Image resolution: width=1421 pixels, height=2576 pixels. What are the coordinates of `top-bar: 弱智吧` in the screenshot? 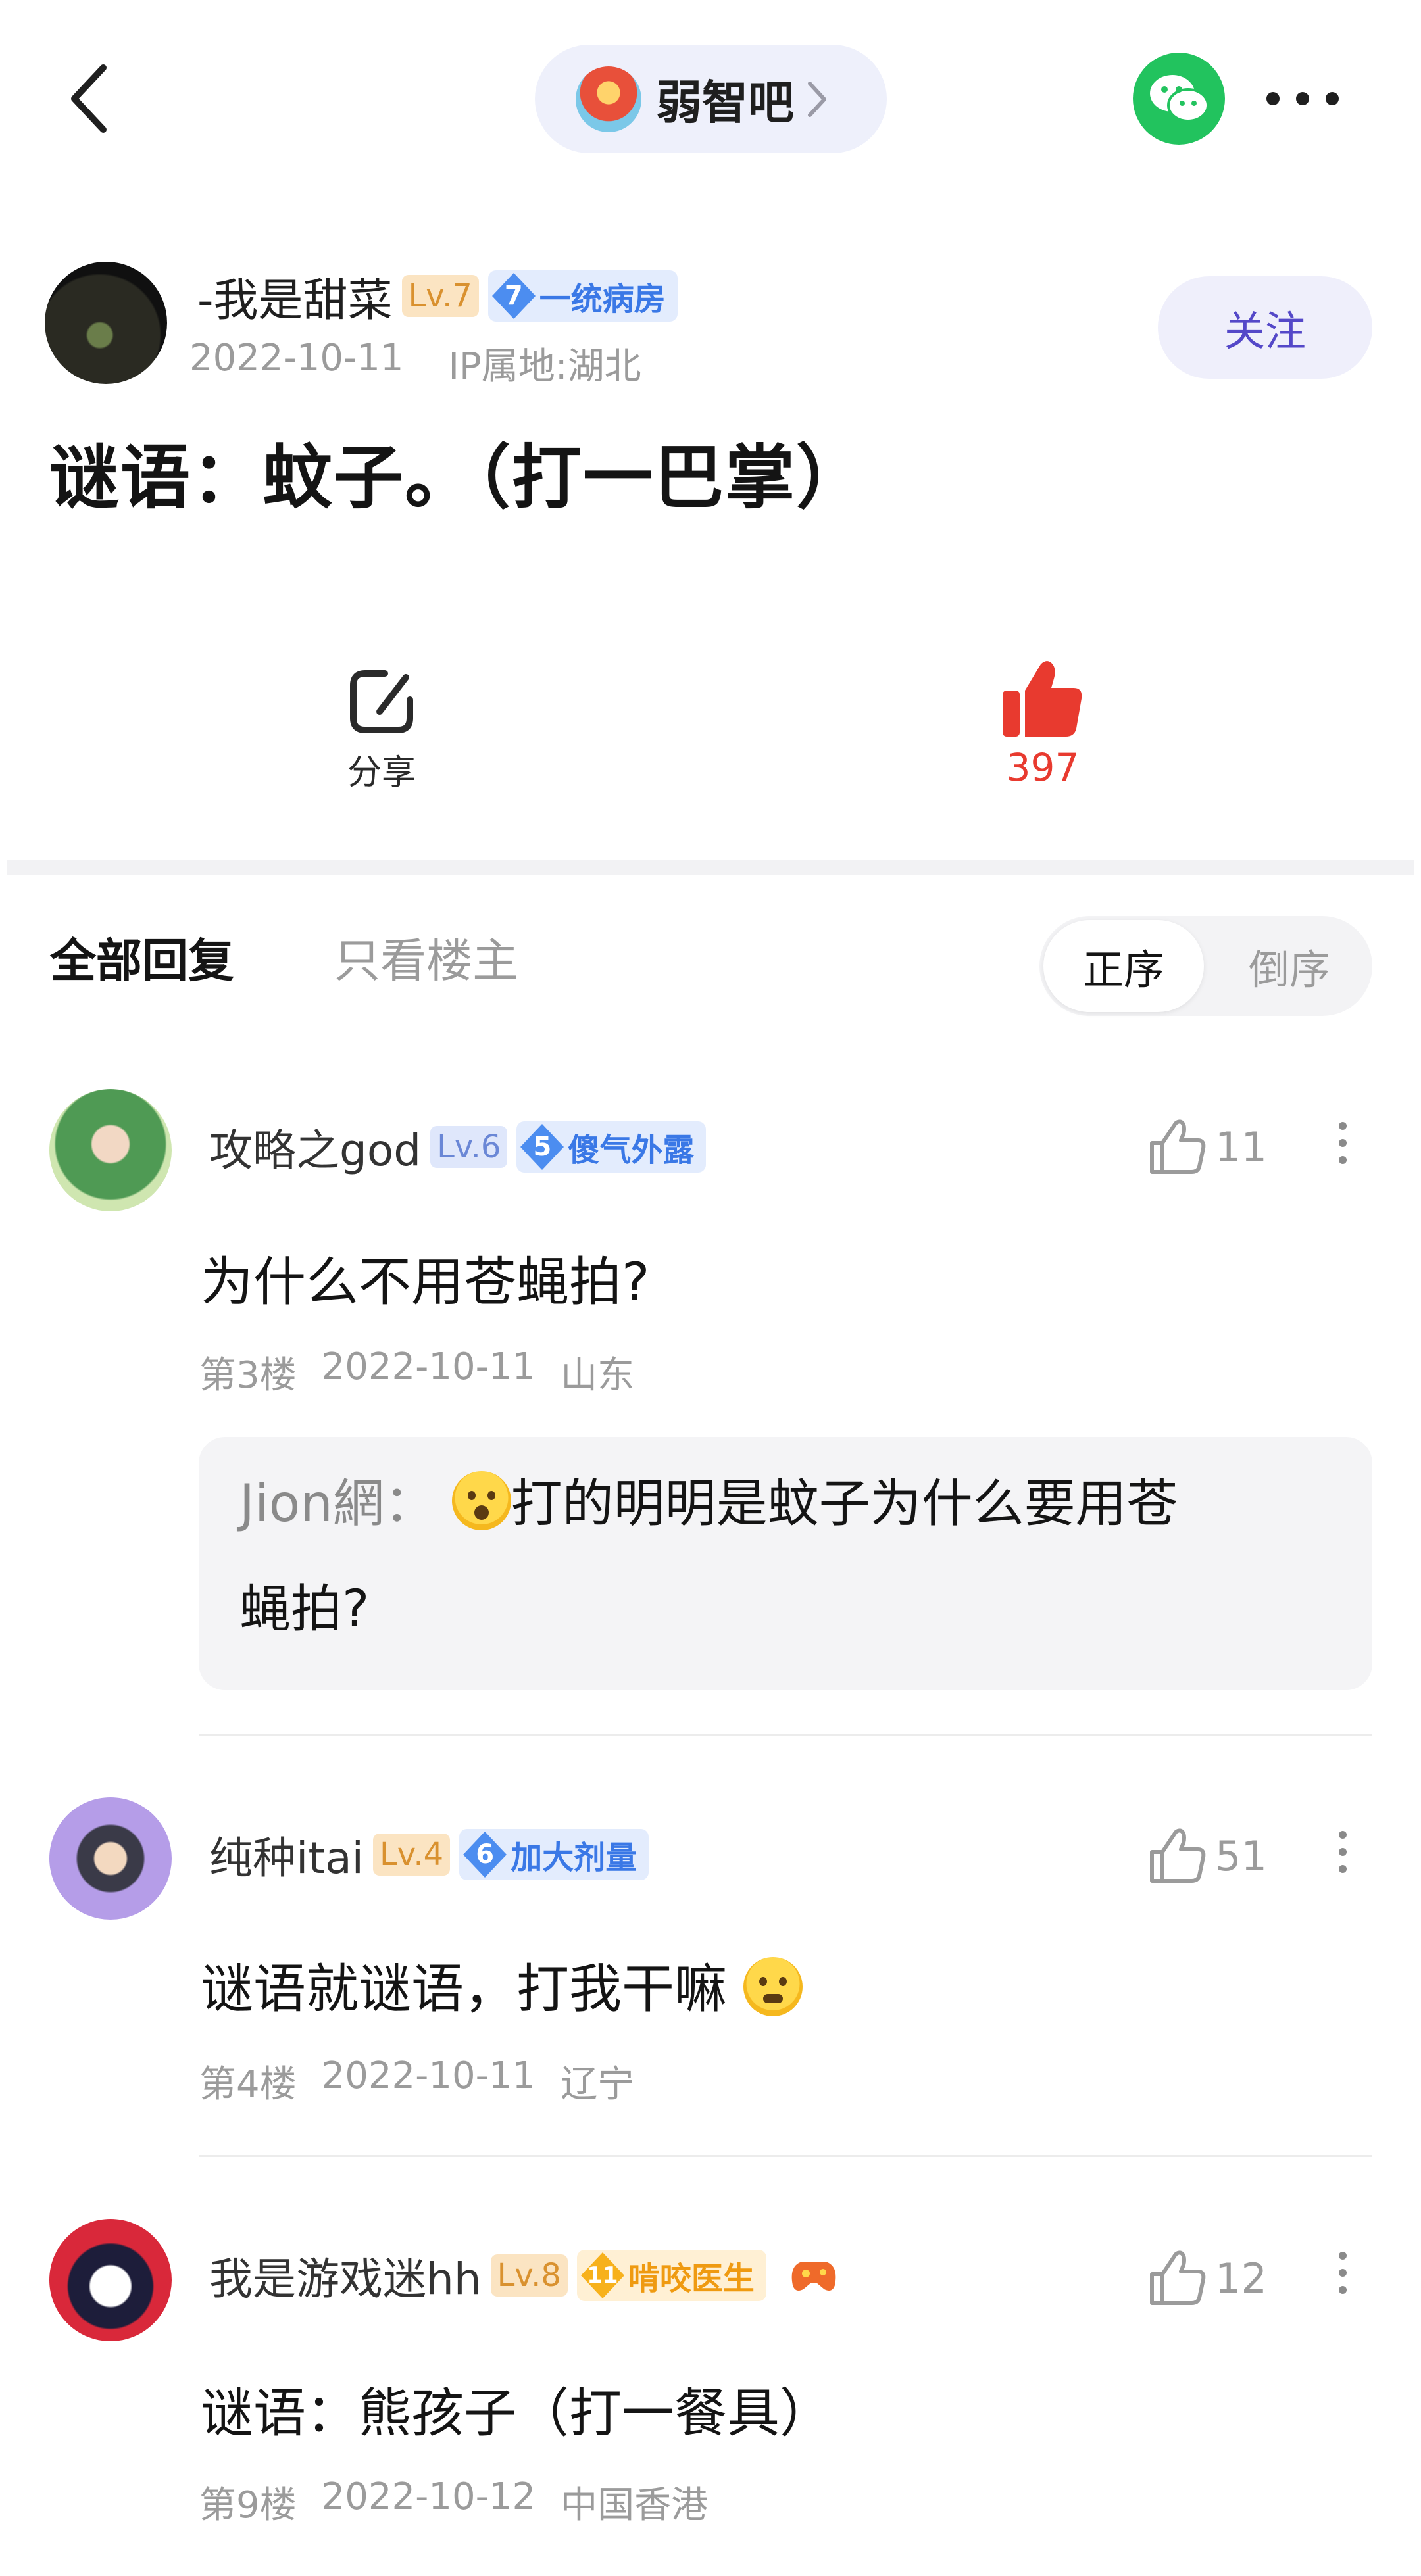 It's located at (710, 99).